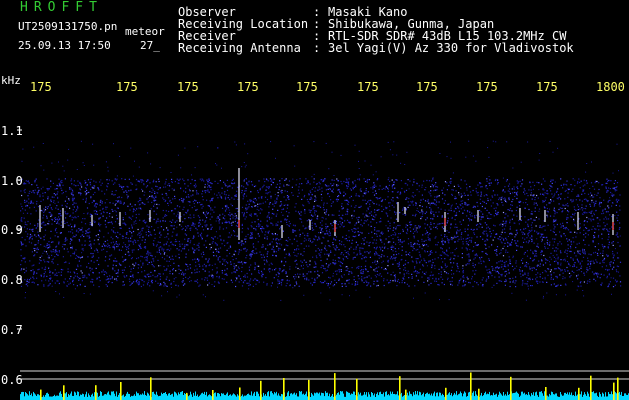 Image resolution: width=629 pixels, height=400 pixels. Describe the element at coordinates (317, 48) in the screenshot. I see `info-colon: :` at that location.